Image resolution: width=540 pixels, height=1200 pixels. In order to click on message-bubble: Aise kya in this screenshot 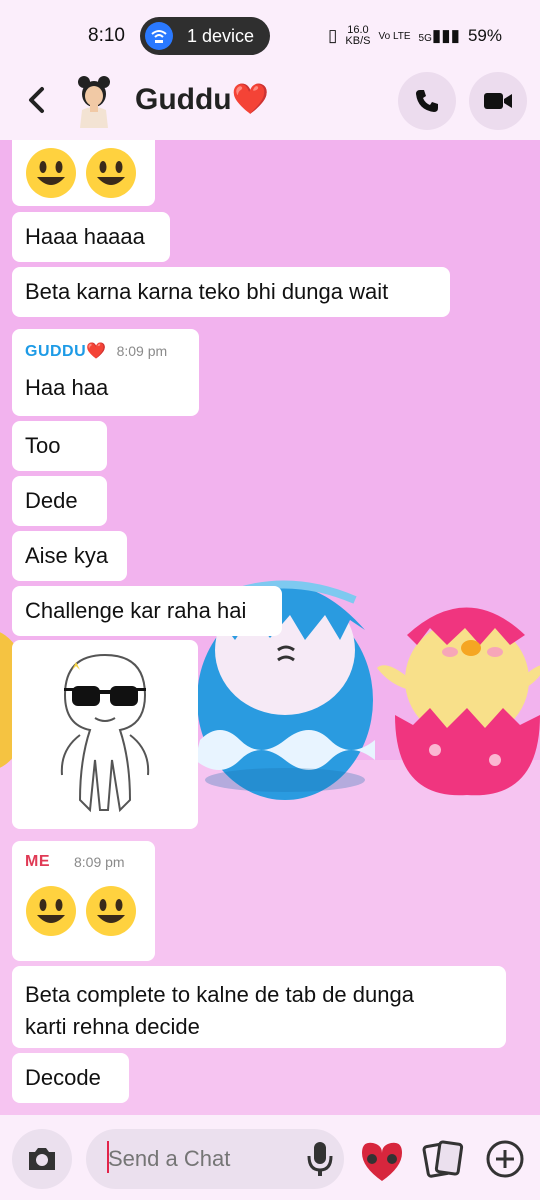, I will do `click(69, 556)`.